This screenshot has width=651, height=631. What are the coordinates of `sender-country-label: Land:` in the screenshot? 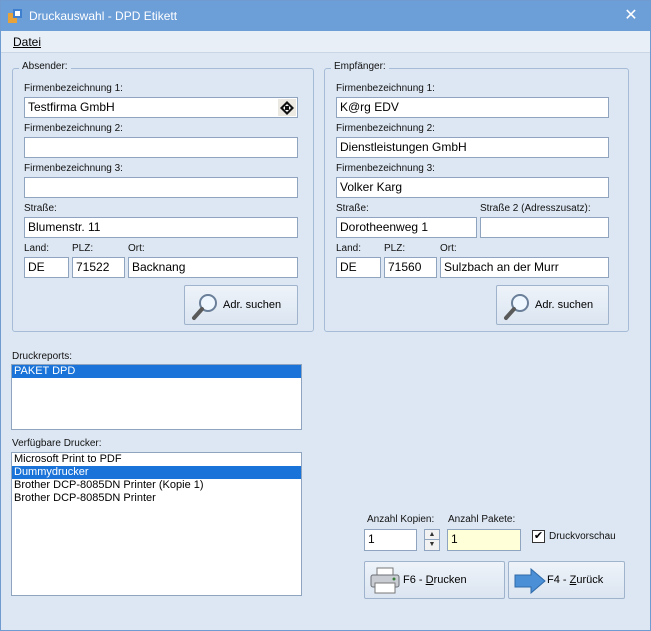 It's located at (37, 248).